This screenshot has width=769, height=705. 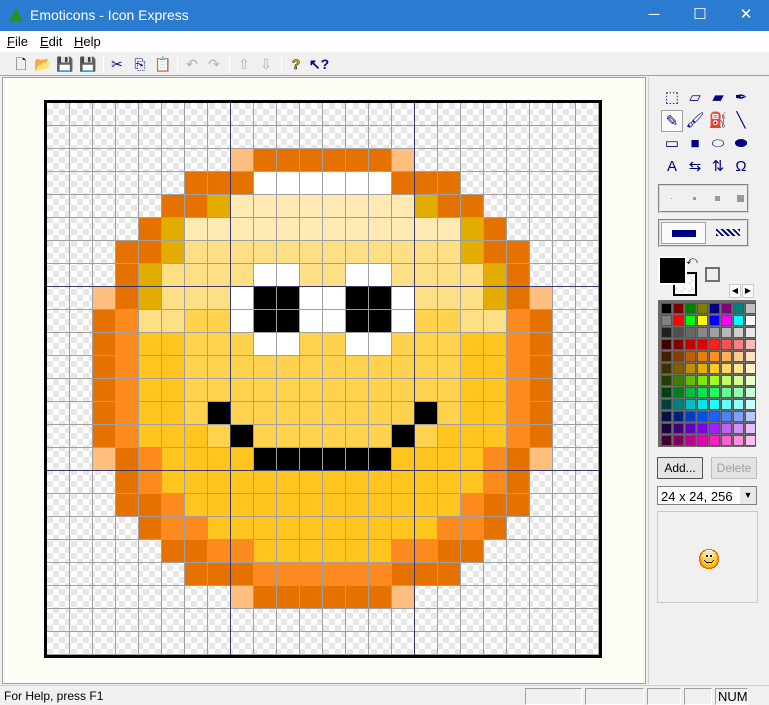 I want to click on help-icon: ?, so click(x=296, y=64).